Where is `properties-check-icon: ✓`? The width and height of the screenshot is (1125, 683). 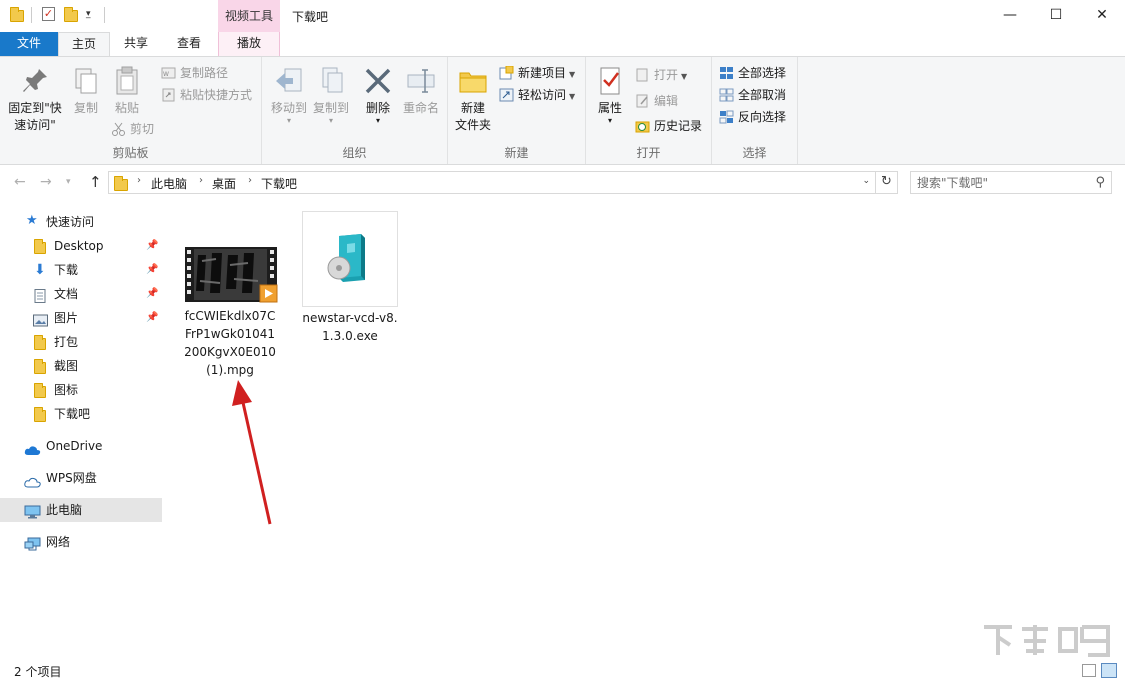 properties-check-icon: ✓ is located at coordinates (49, 15).